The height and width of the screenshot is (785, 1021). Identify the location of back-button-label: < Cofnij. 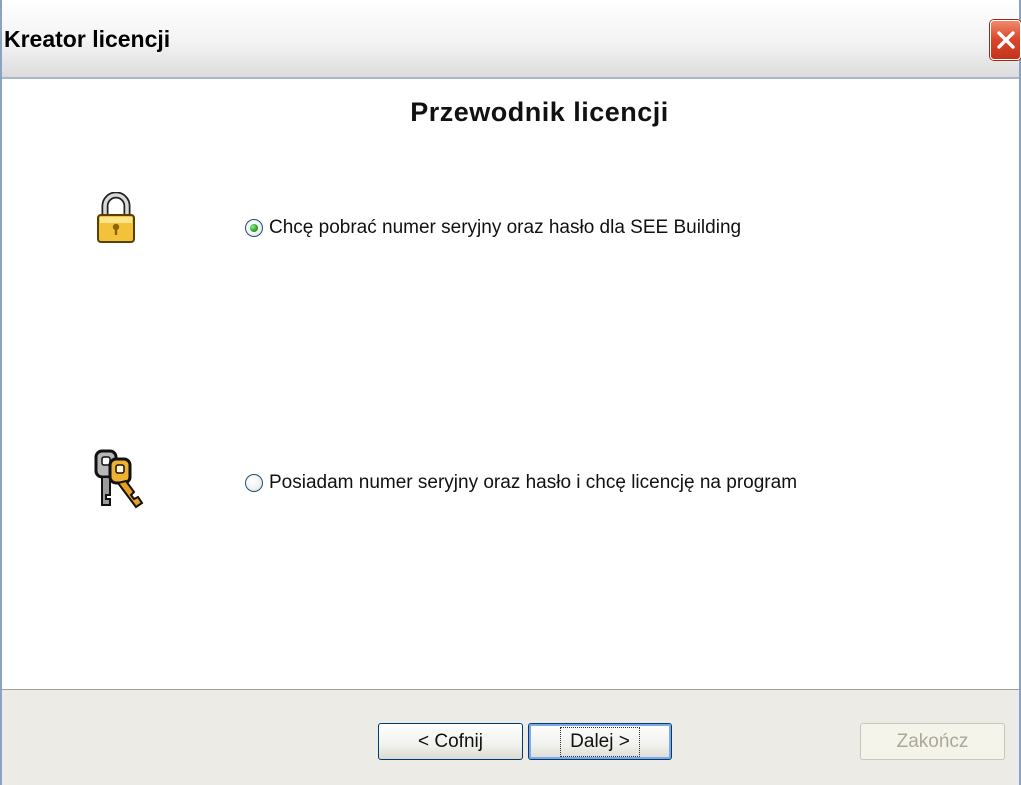
(450, 741).